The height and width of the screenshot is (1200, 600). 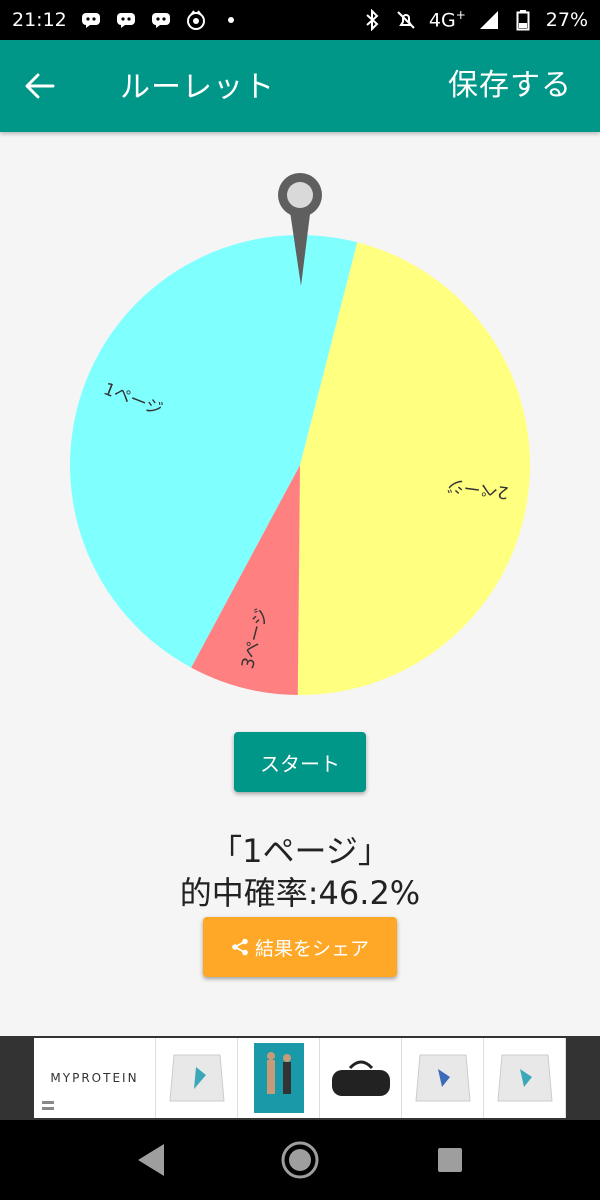 I want to click on arrow-left-icon, so click(x=40, y=86).